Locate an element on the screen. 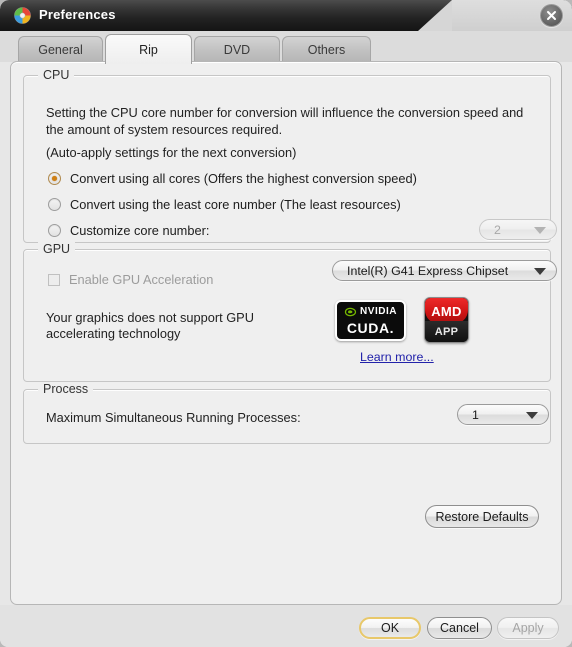  tab-rip-label: Rip is located at coordinates (148, 49).